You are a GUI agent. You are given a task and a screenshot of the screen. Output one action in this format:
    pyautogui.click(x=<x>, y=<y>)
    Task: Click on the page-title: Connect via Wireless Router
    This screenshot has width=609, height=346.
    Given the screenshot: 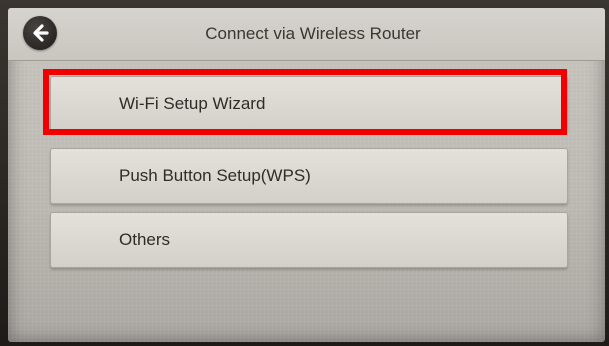 What is the action you would take?
    pyautogui.click(x=313, y=33)
    